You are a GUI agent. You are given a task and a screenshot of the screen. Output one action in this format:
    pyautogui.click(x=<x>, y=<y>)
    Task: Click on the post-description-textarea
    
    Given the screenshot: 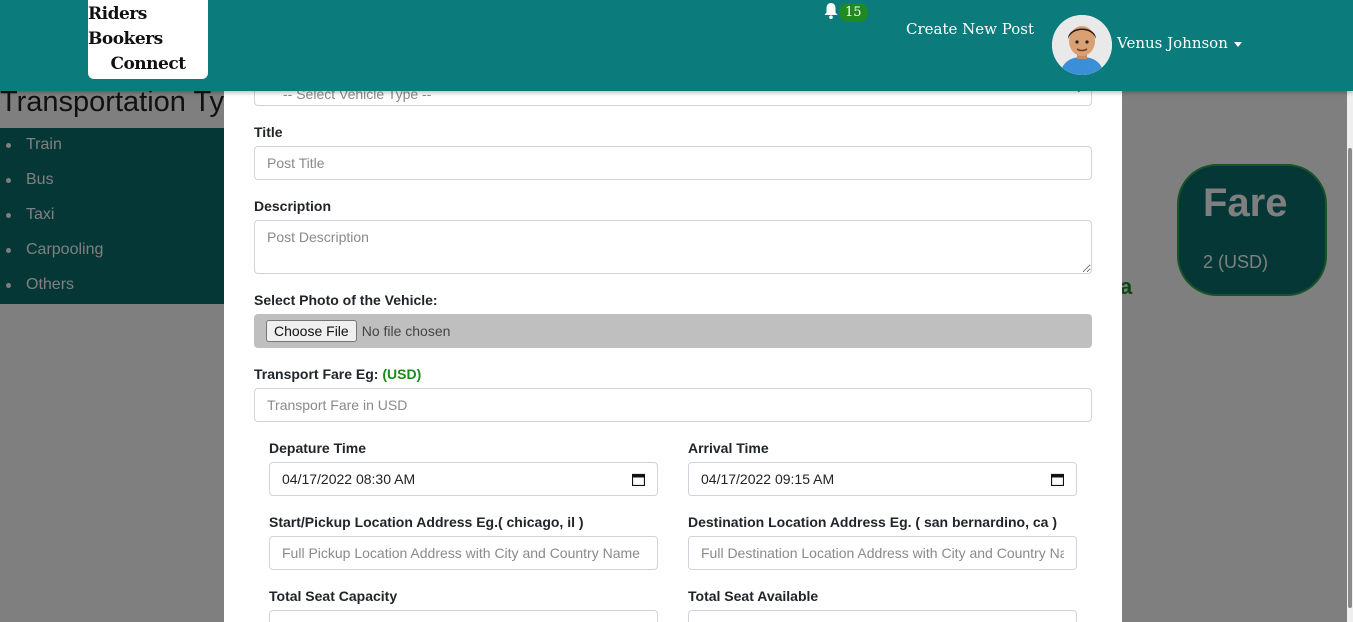 What is the action you would take?
    pyautogui.click(x=673, y=247)
    